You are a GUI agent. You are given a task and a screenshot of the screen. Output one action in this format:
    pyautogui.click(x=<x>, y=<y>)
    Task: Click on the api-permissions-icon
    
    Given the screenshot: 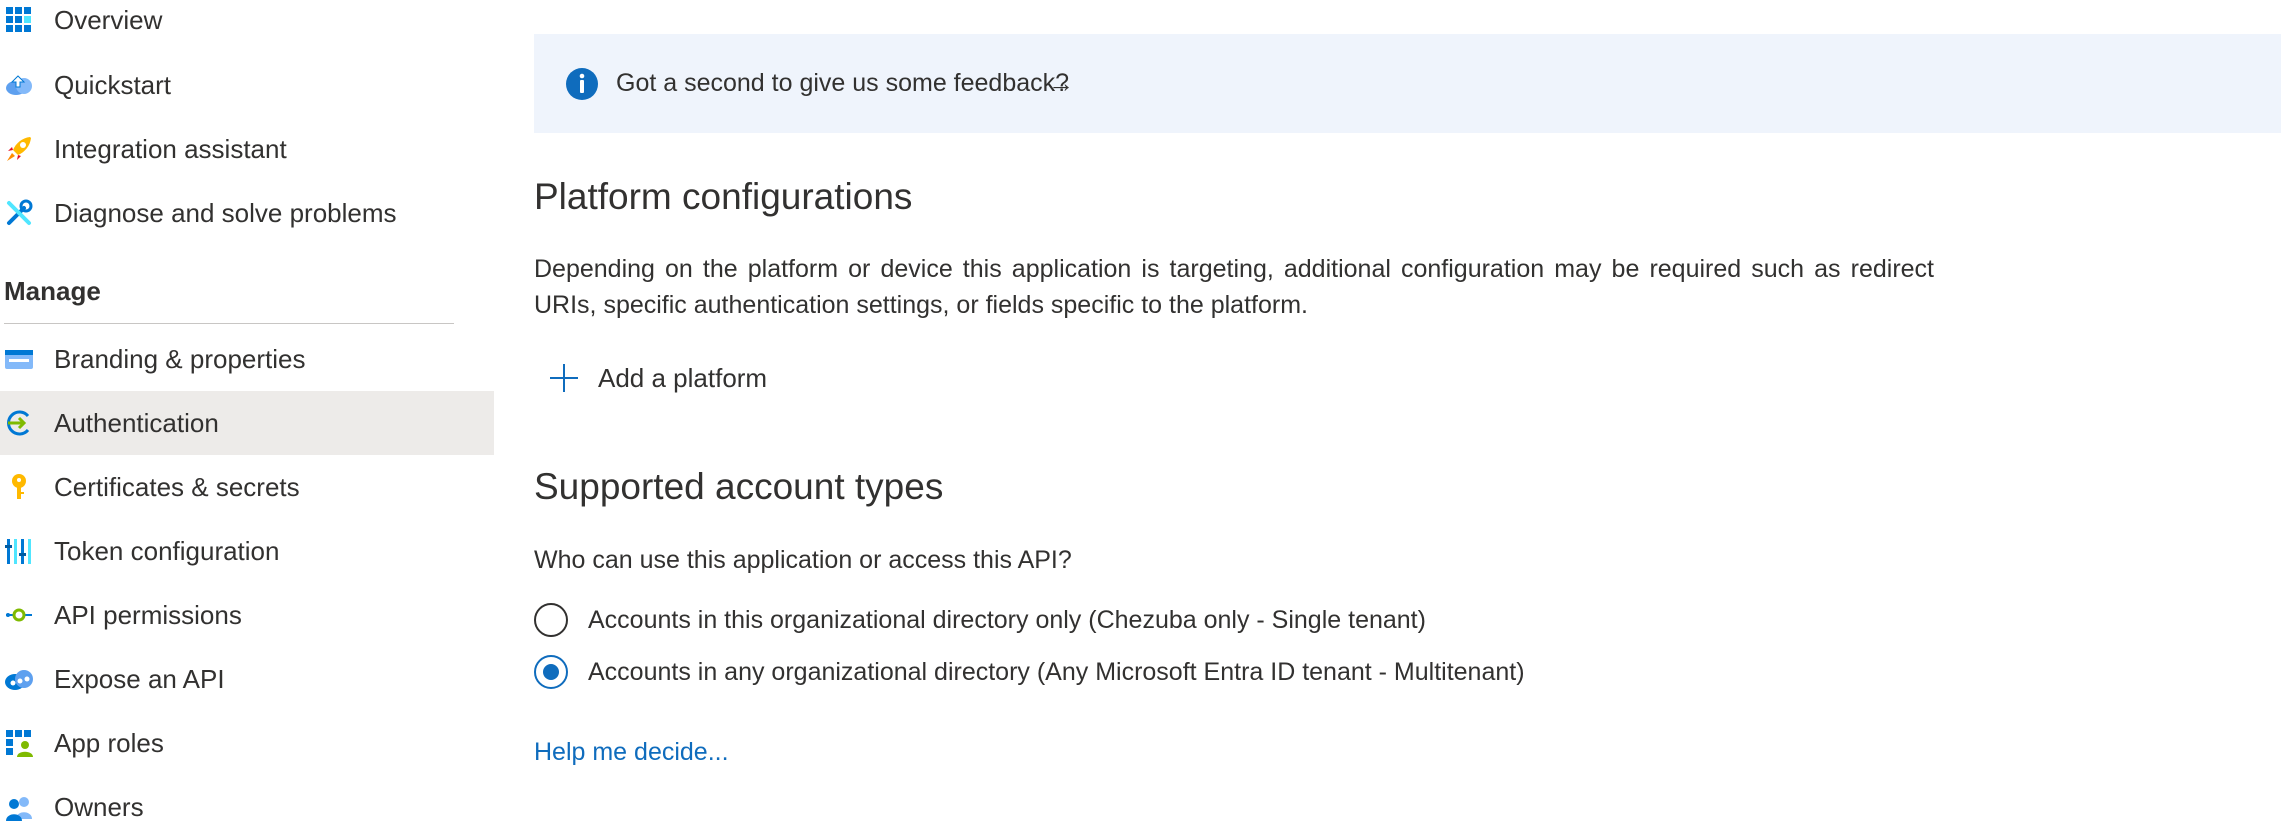 What is the action you would take?
    pyautogui.click(x=19, y=615)
    